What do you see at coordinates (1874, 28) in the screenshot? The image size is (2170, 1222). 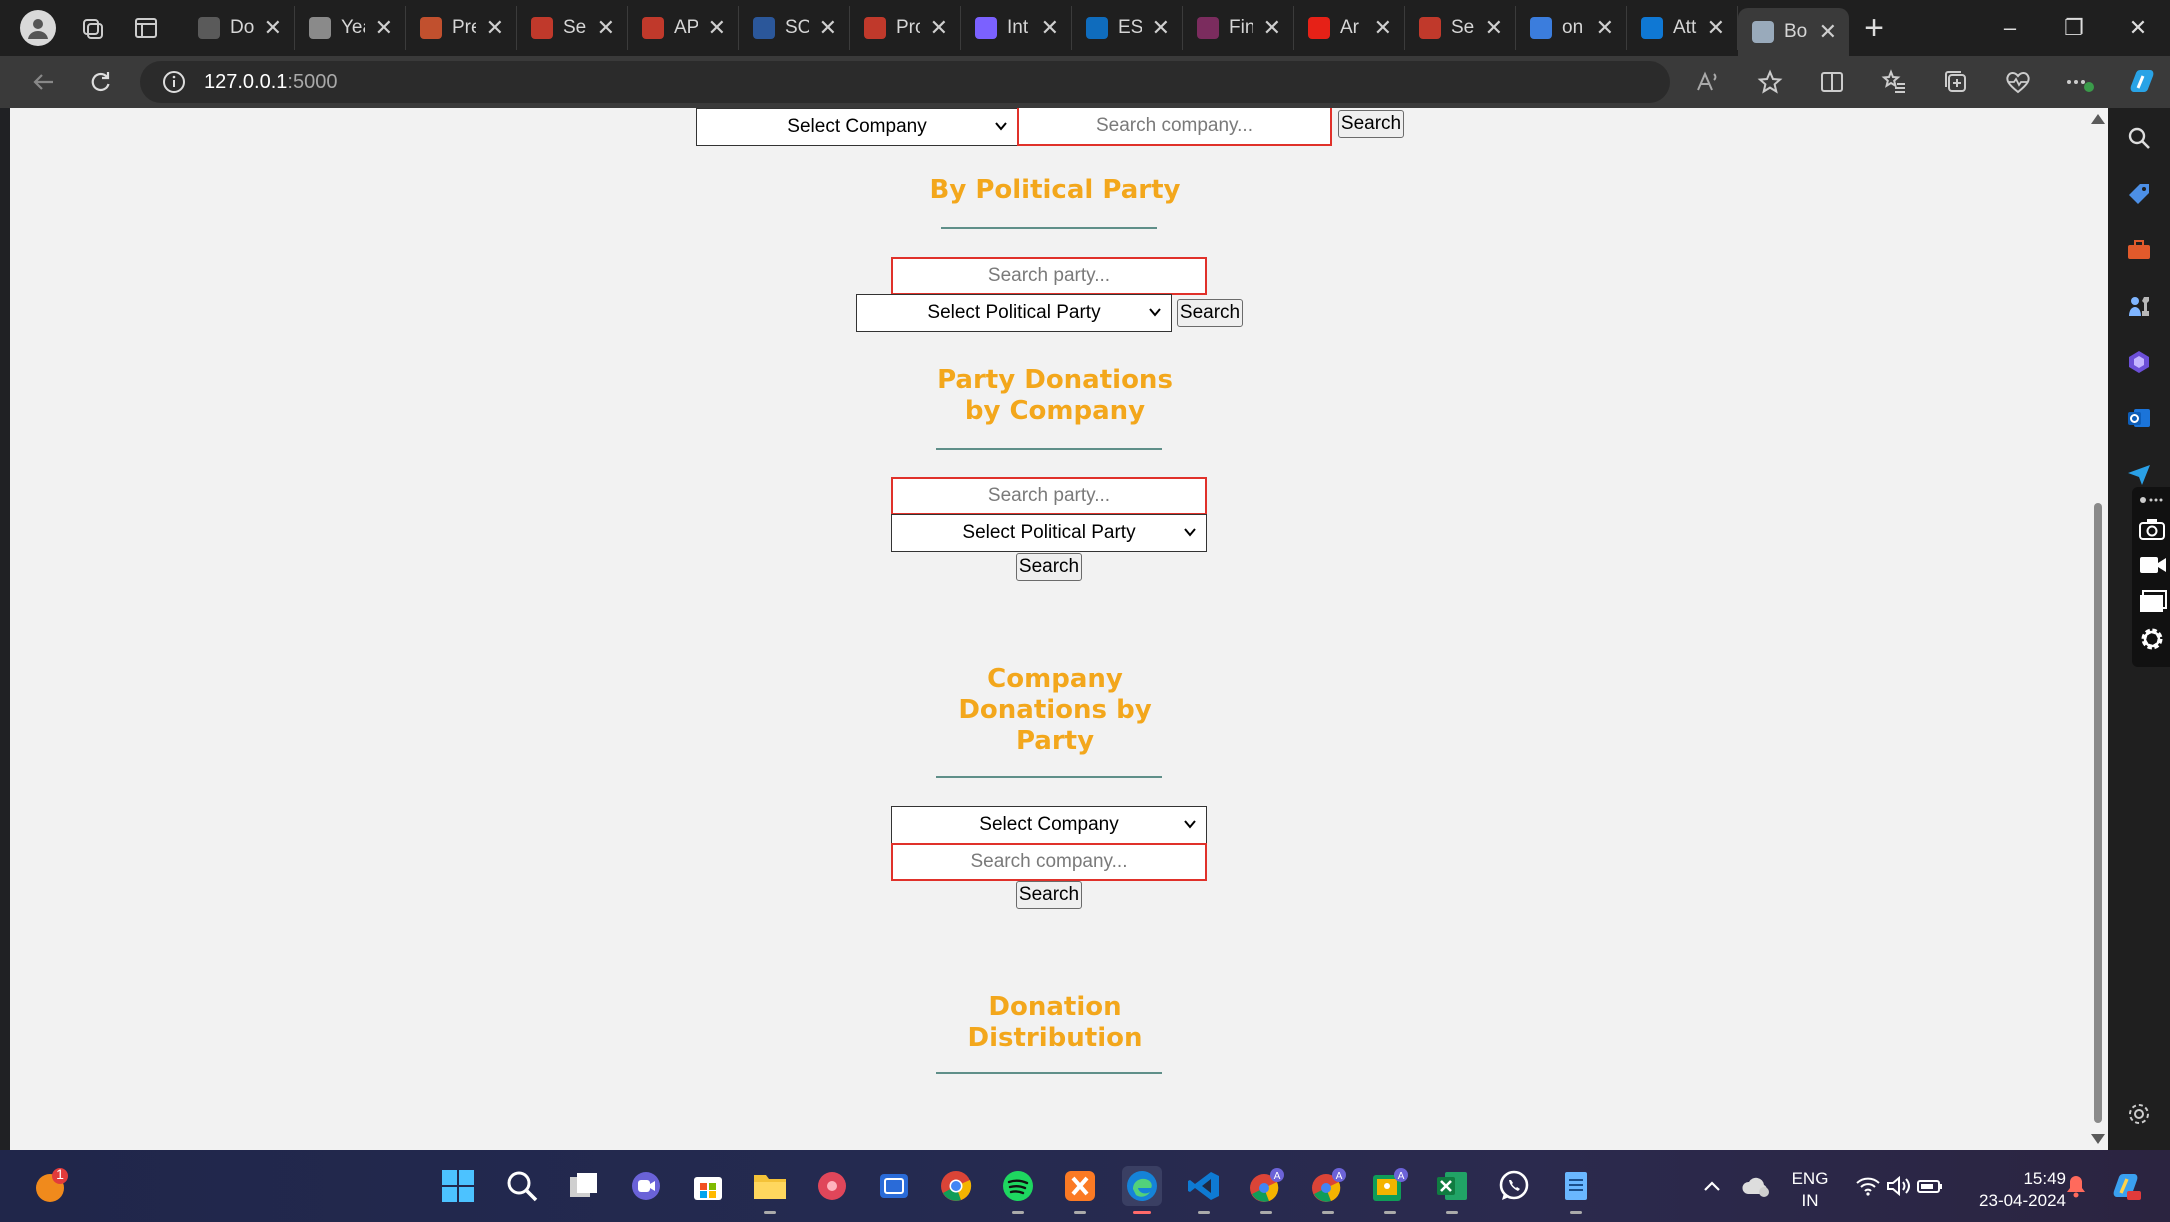 I see `new-tab-button: +` at bounding box center [1874, 28].